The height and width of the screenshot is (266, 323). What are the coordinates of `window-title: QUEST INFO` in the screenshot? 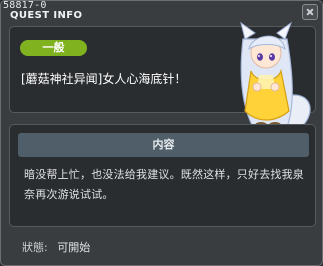 It's located at (46, 15).